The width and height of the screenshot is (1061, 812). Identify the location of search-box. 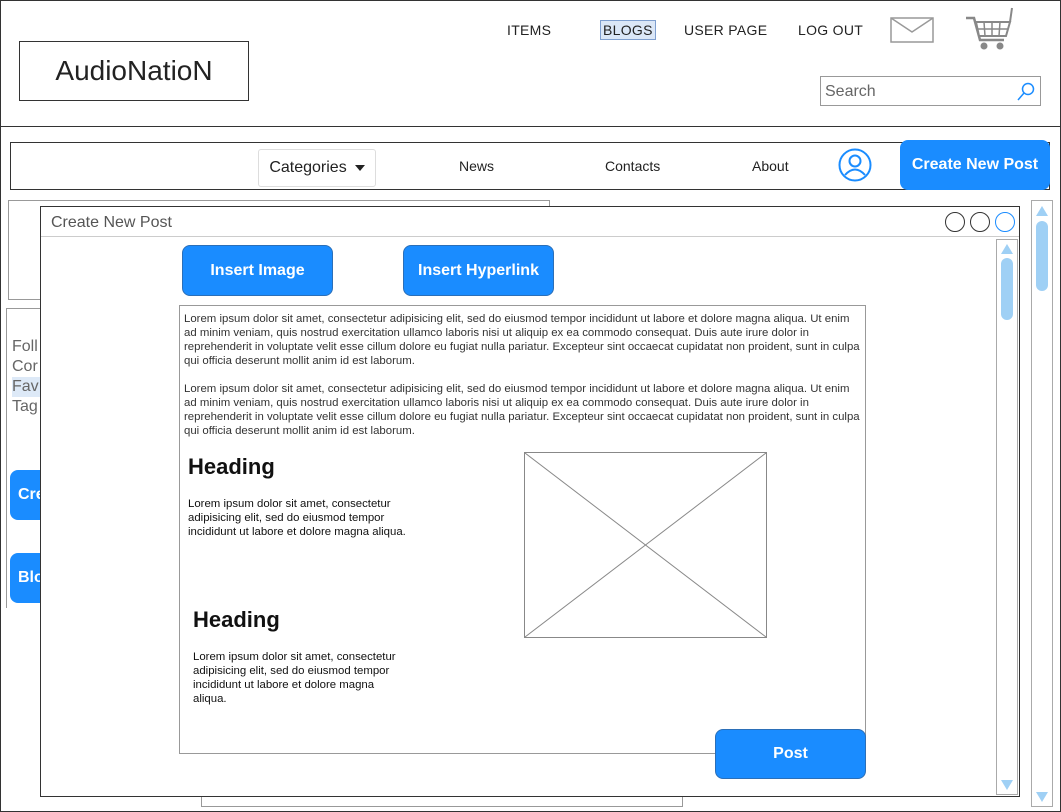
(930, 91).